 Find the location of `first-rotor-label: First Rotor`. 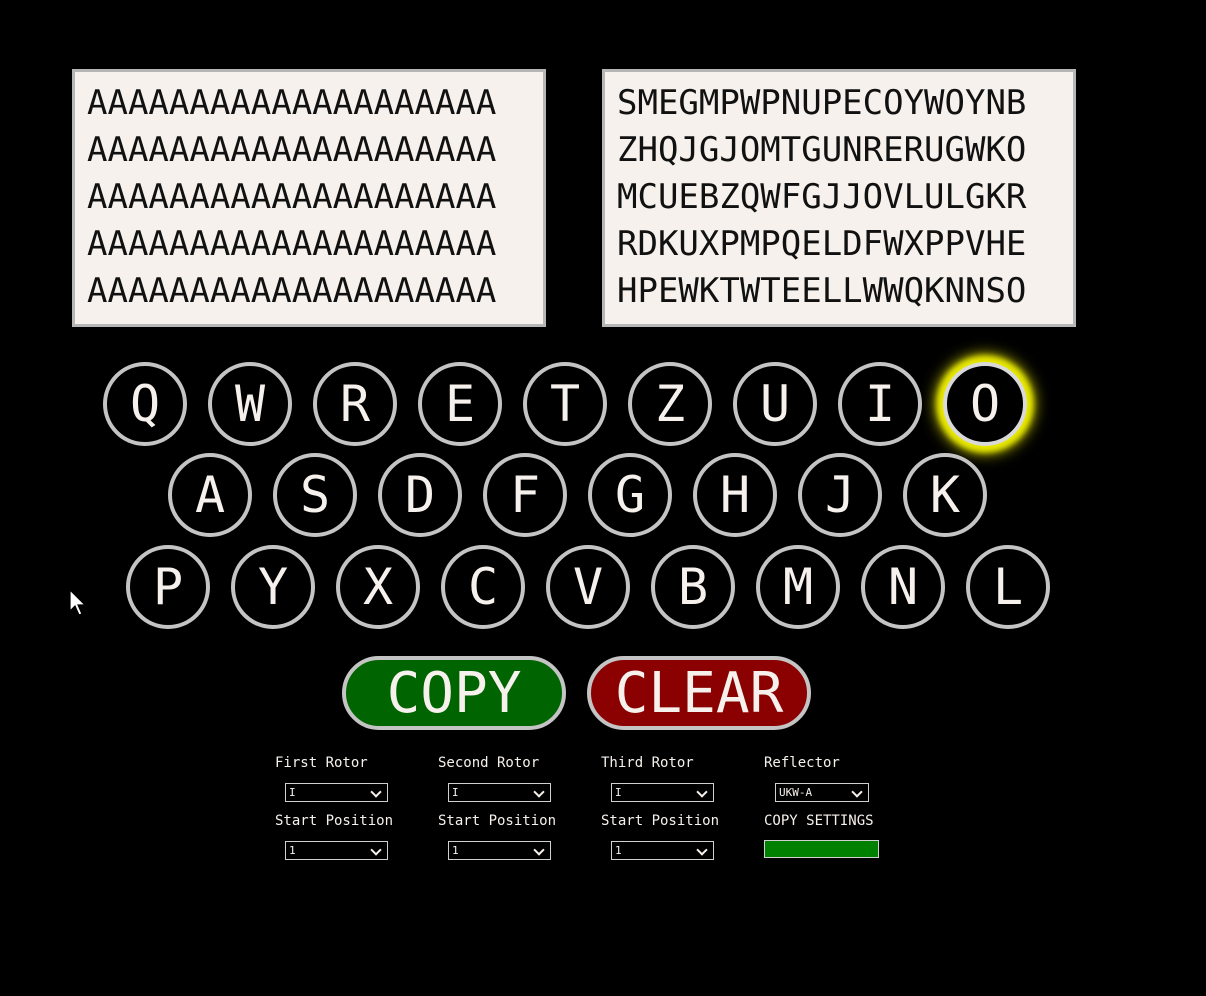

first-rotor-label: First Rotor is located at coordinates (321, 763).